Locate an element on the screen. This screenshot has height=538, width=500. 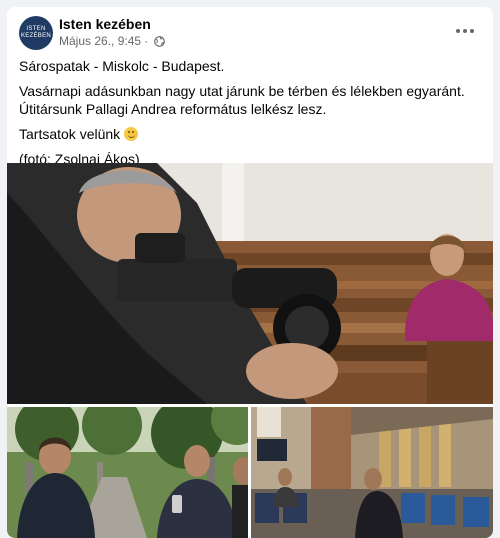
smiling-face-emoji-icon is located at coordinates (131, 134).